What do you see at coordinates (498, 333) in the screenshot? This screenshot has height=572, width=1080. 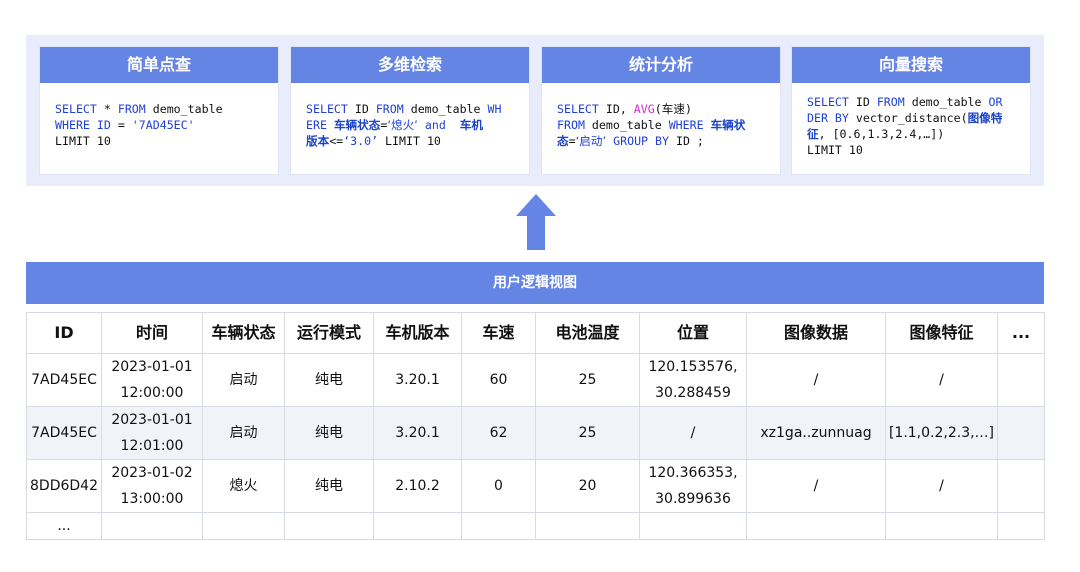 I see `column-header: 车速` at bounding box center [498, 333].